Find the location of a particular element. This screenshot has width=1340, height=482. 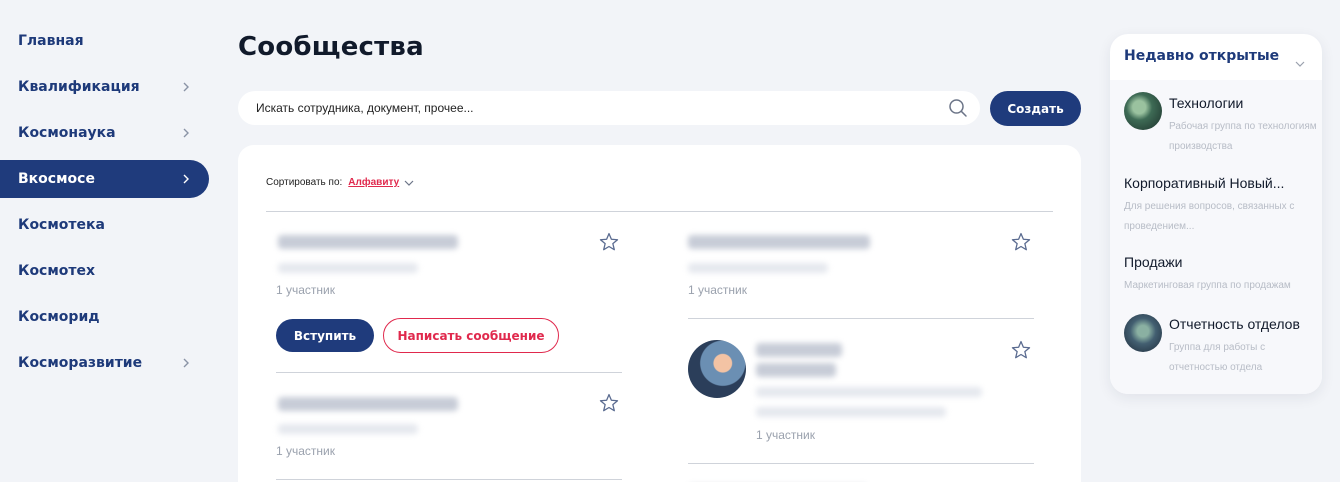

search-input is located at coordinates (596, 108).